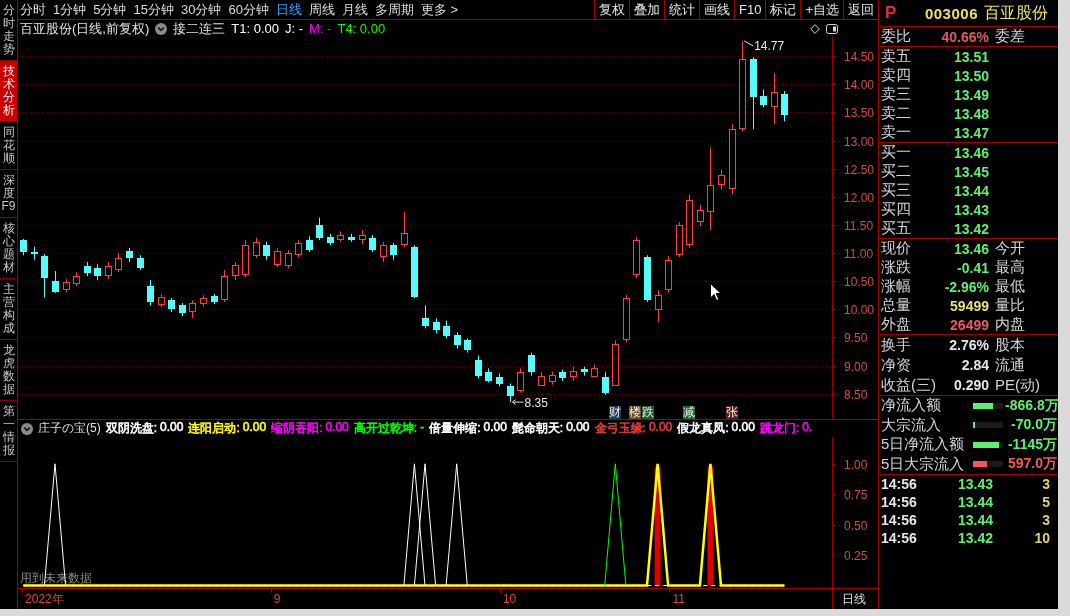  Describe the element at coordinates (537, 428) in the screenshot. I see `legend-label: 髭命朝天:` at that location.